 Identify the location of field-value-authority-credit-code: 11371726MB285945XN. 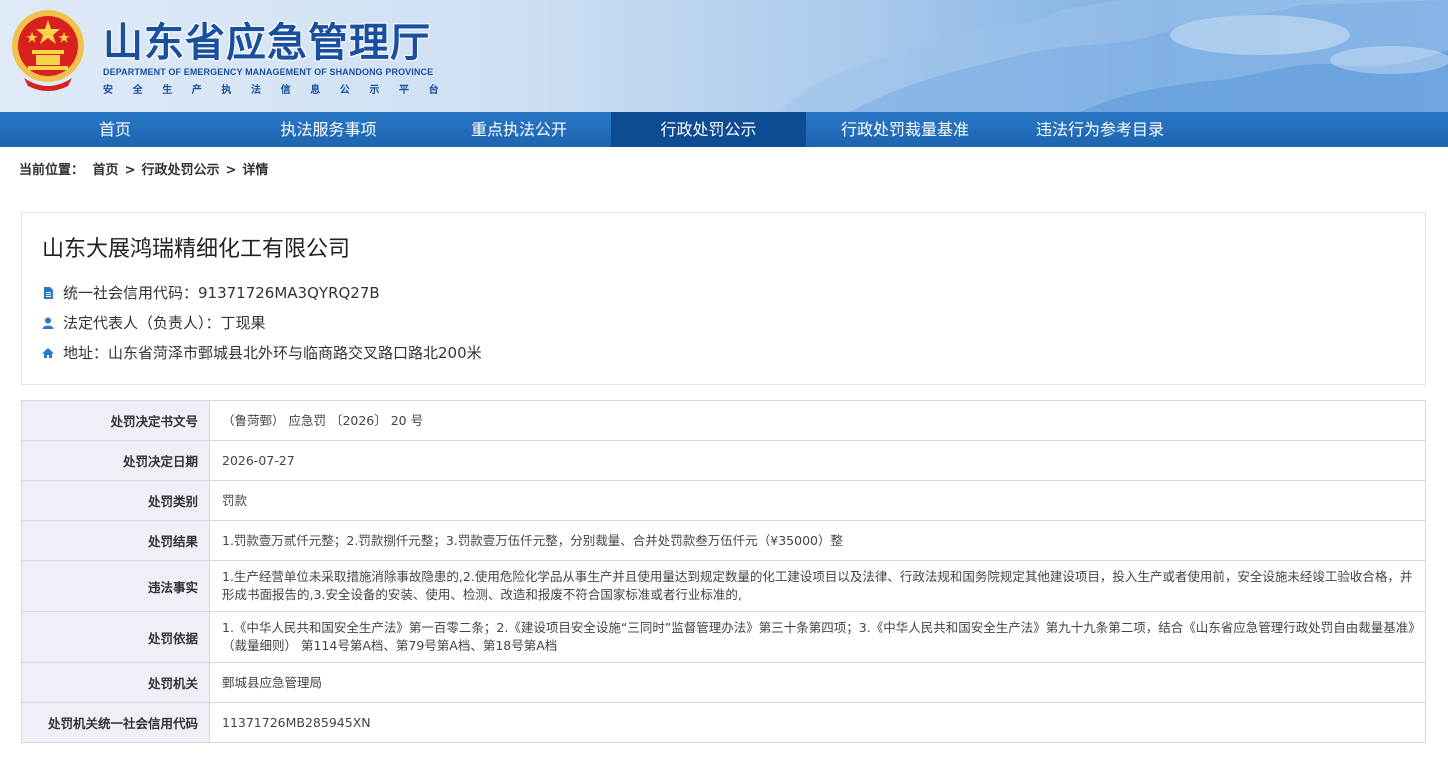
(817, 722).